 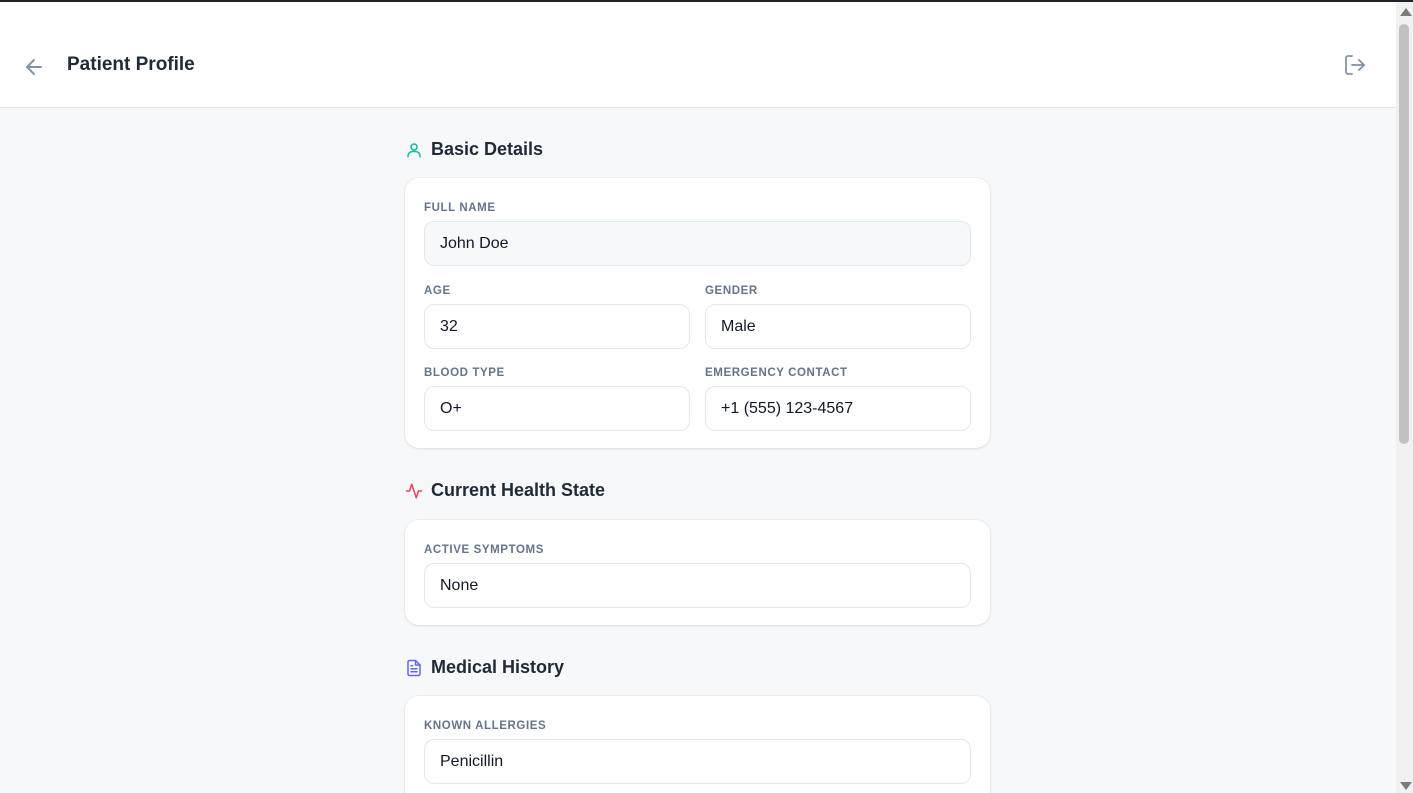 I want to click on vertical-scrollbar, so click(x=1404, y=397).